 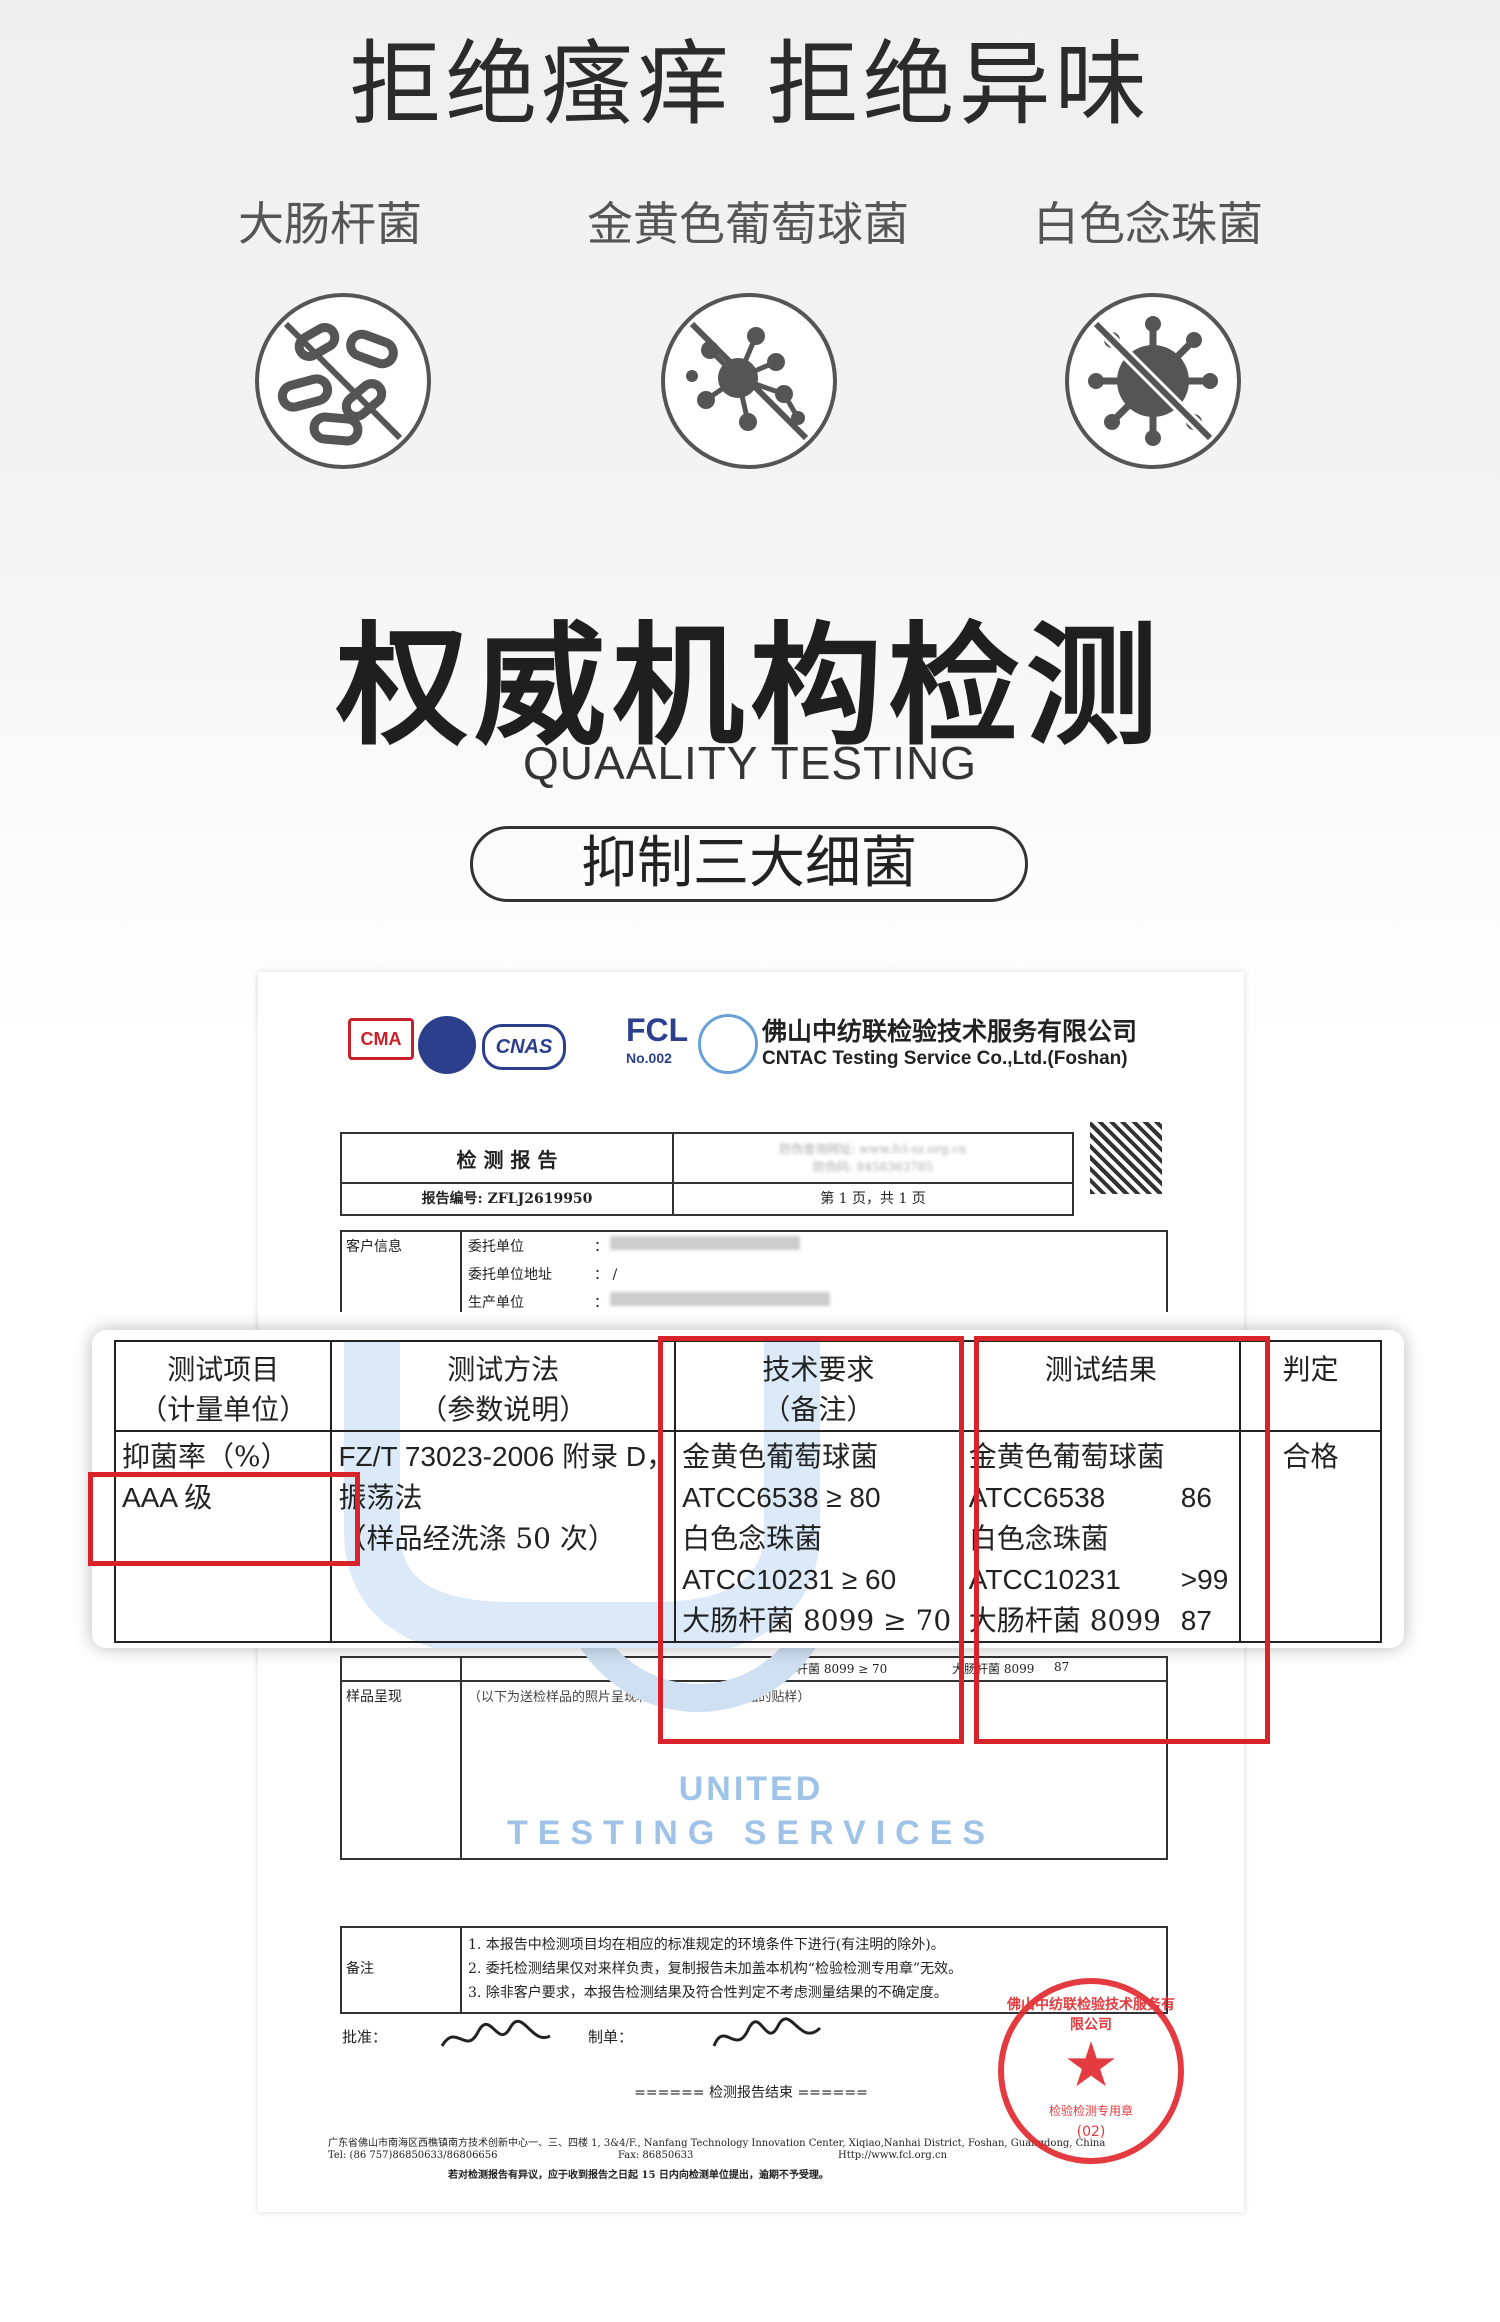 What do you see at coordinates (720, 1299) in the screenshot?
I see `redacted-producer` at bounding box center [720, 1299].